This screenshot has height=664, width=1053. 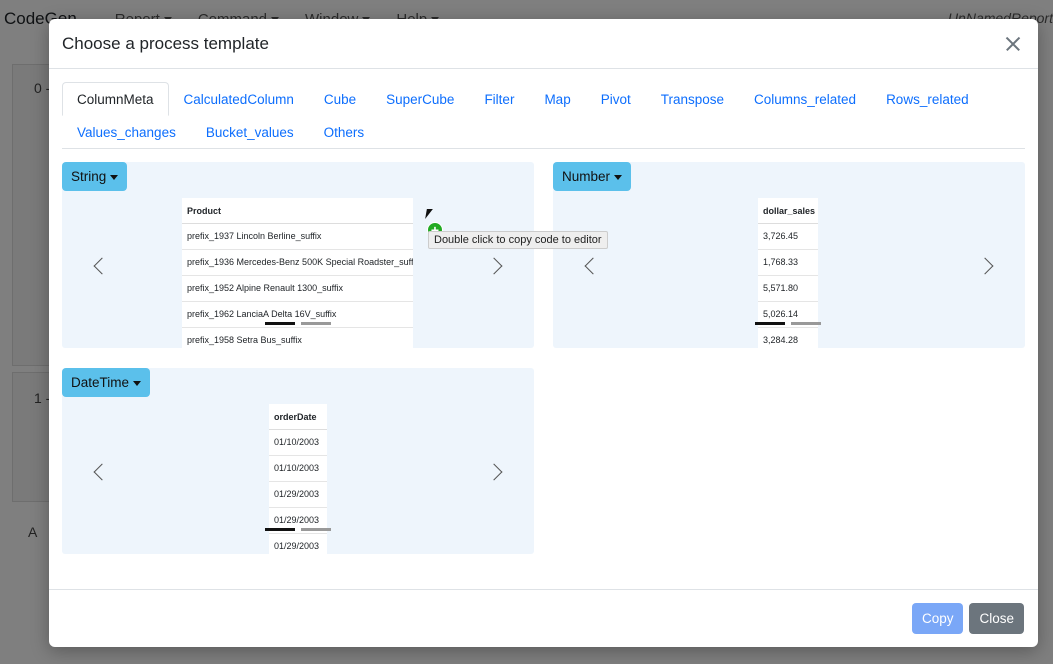 I want to click on datetime-dropdown-button: DateTime, so click(x=106, y=382).